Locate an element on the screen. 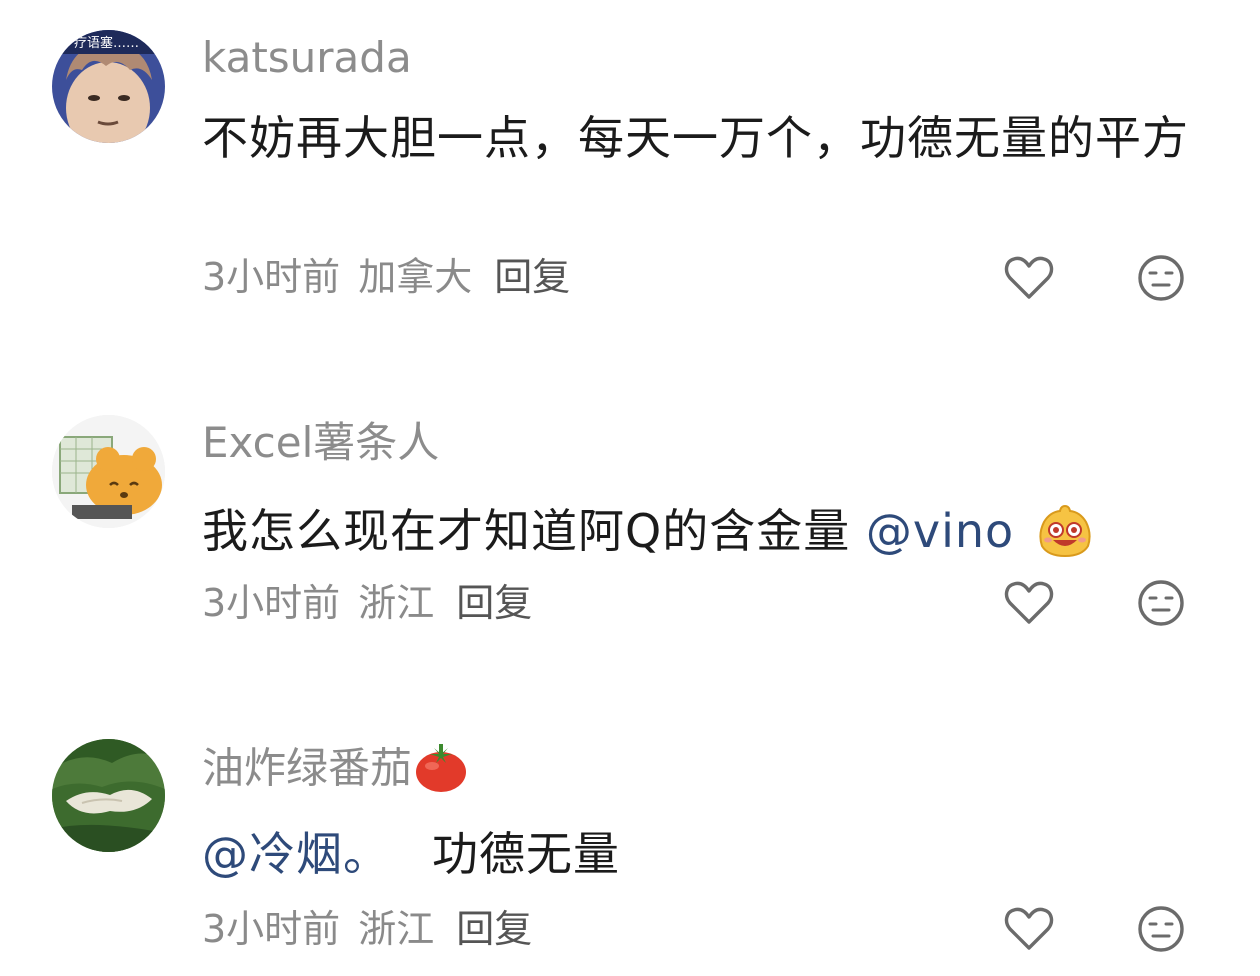  username: 油炸绿番茄 is located at coordinates (336, 771).